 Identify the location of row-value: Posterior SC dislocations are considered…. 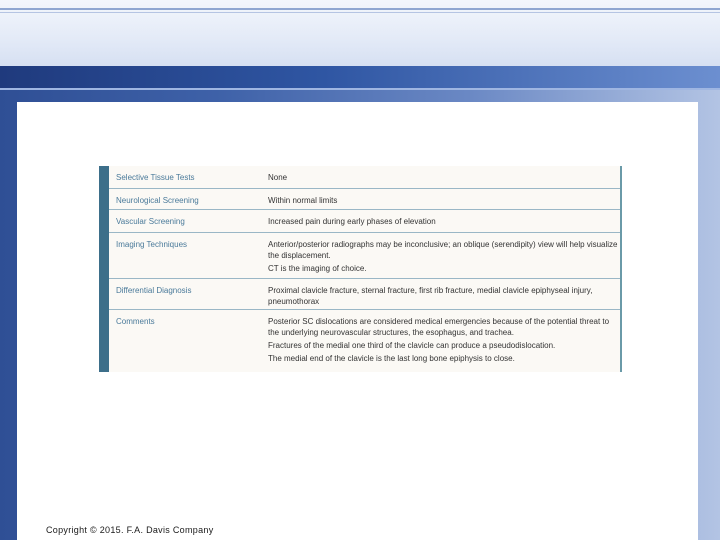
(443, 340).